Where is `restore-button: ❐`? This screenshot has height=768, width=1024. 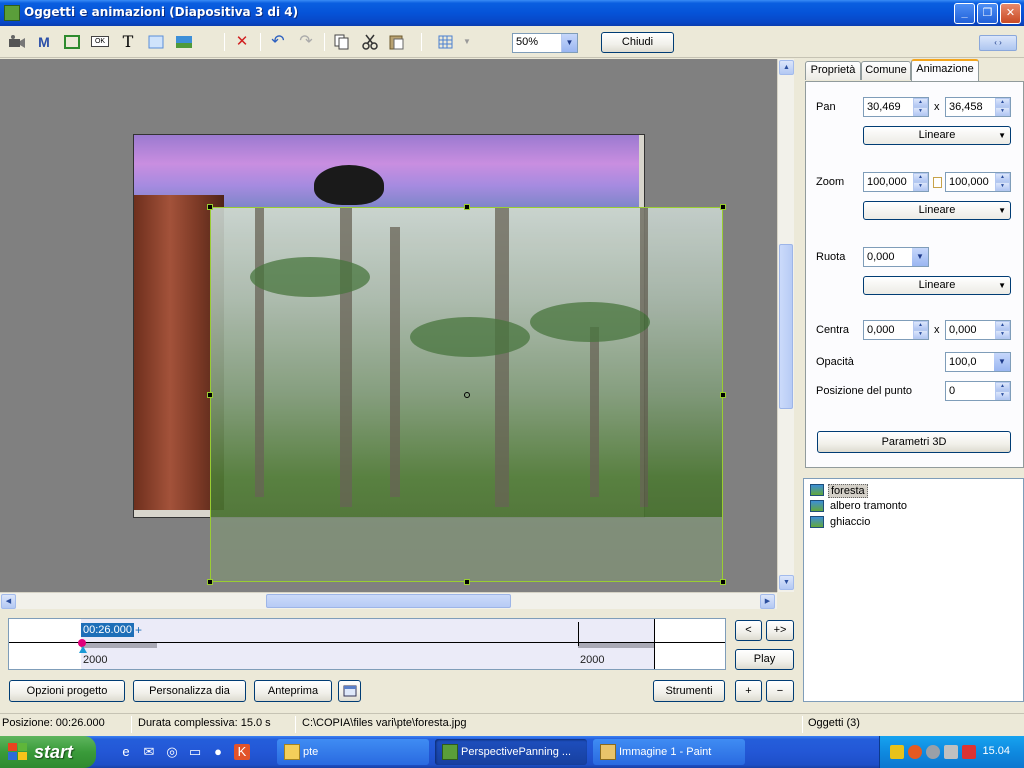 restore-button: ❐ is located at coordinates (987, 13).